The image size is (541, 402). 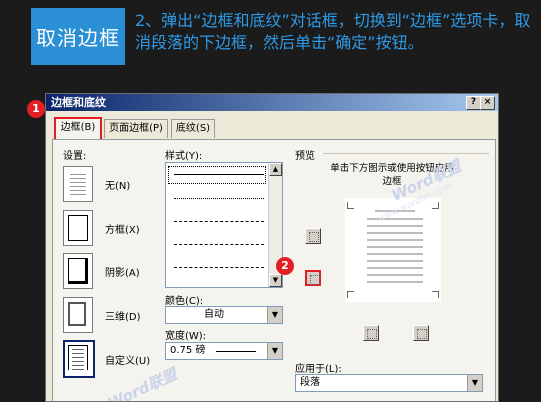 I want to click on style-solid, so click(x=219, y=174).